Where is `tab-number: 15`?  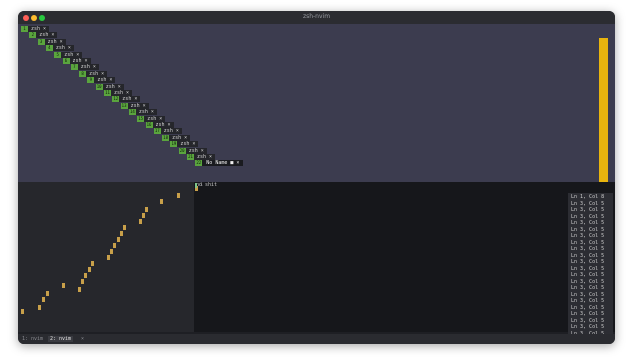
tab-number: 15 is located at coordinates (141, 118).